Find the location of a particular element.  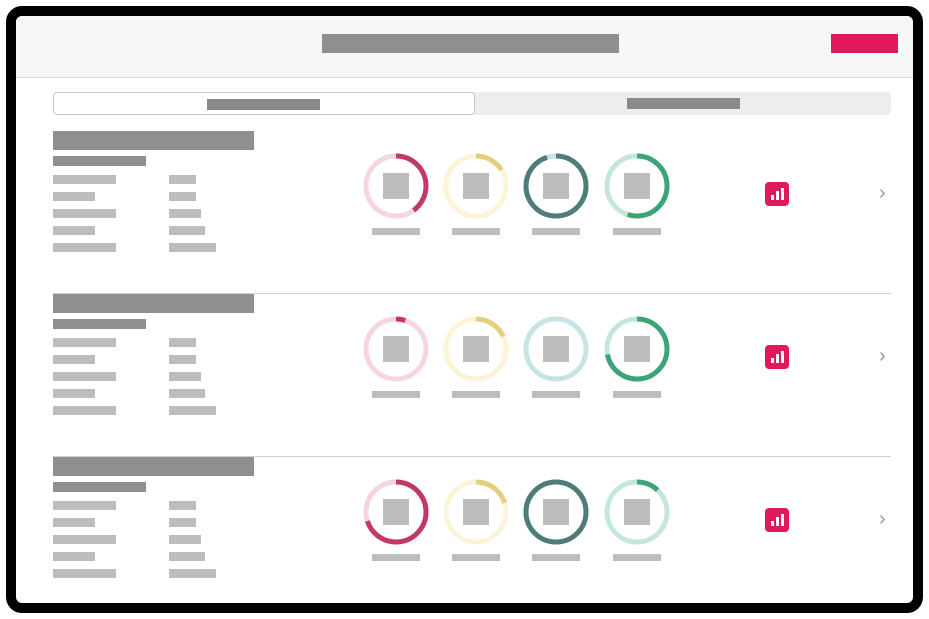

primary-action-button is located at coordinates (864, 43).